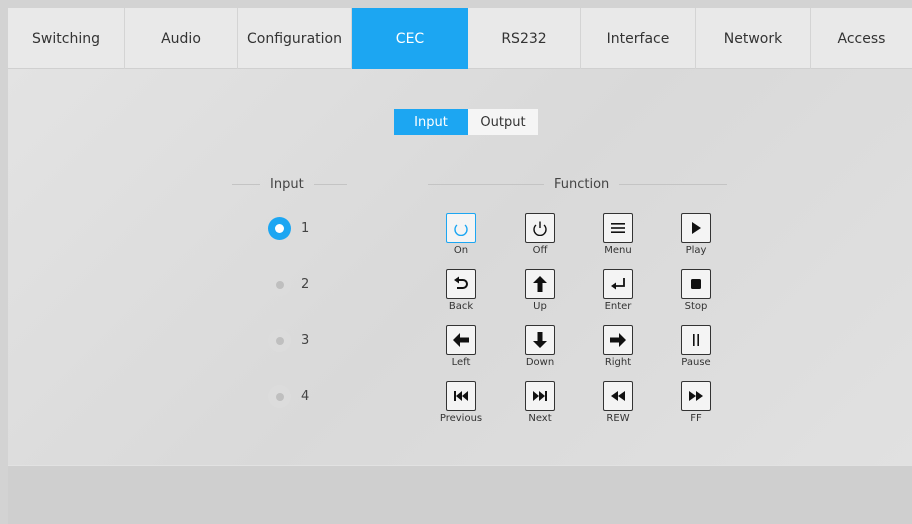  I want to click on function-section-heading: Function, so click(578, 184).